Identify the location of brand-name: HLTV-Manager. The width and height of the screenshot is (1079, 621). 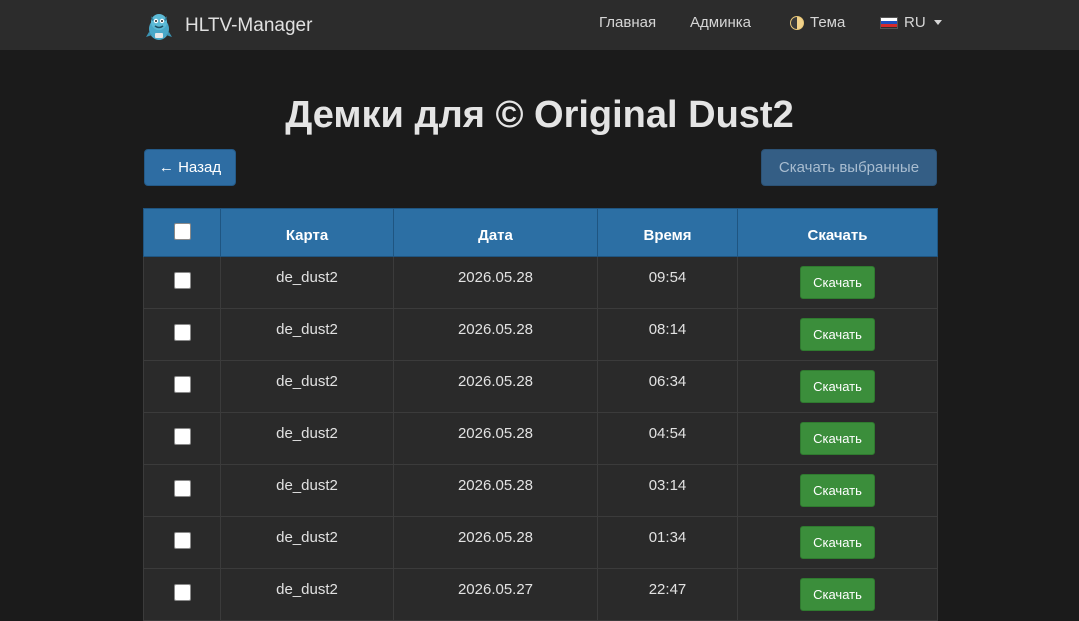
(249, 25).